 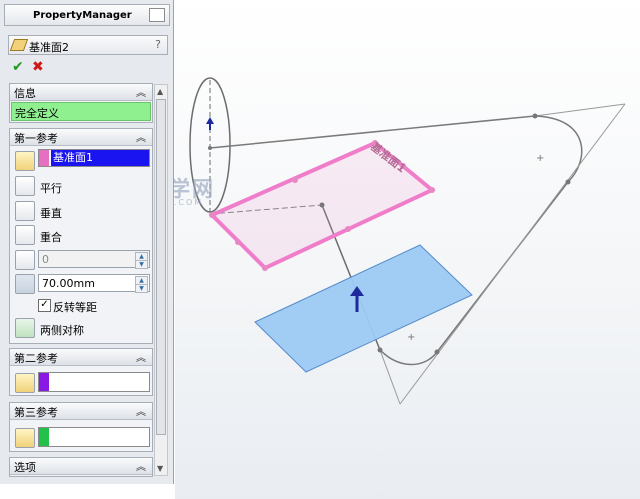 What do you see at coordinates (88, 45) in the screenshot?
I see `feature-header: 基准面2 ?` at bounding box center [88, 45].